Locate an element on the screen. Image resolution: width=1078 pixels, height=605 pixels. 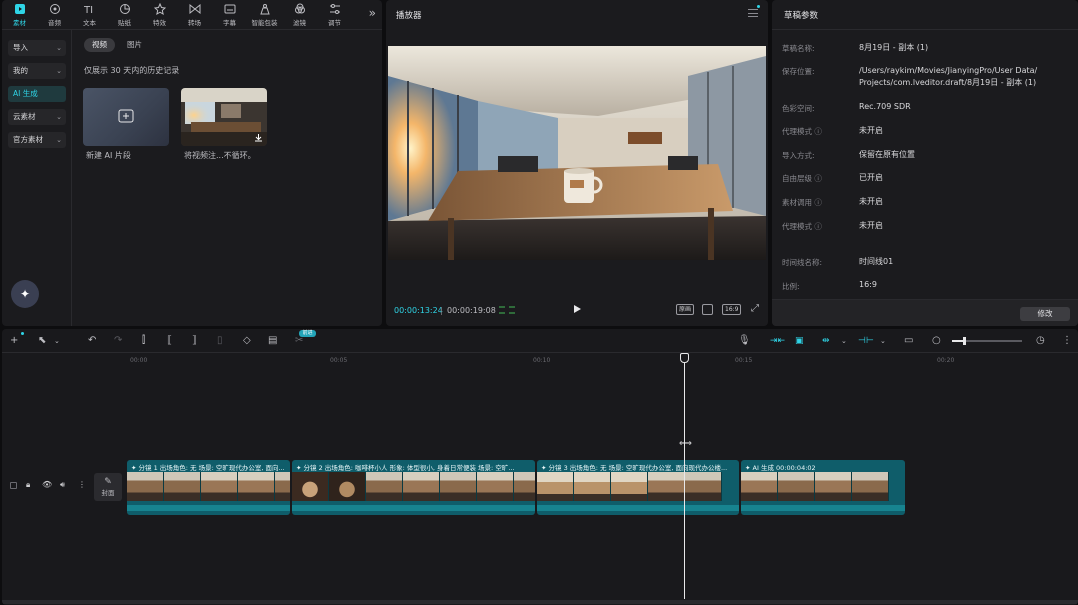
play-button is located at coordinates (577, 309).